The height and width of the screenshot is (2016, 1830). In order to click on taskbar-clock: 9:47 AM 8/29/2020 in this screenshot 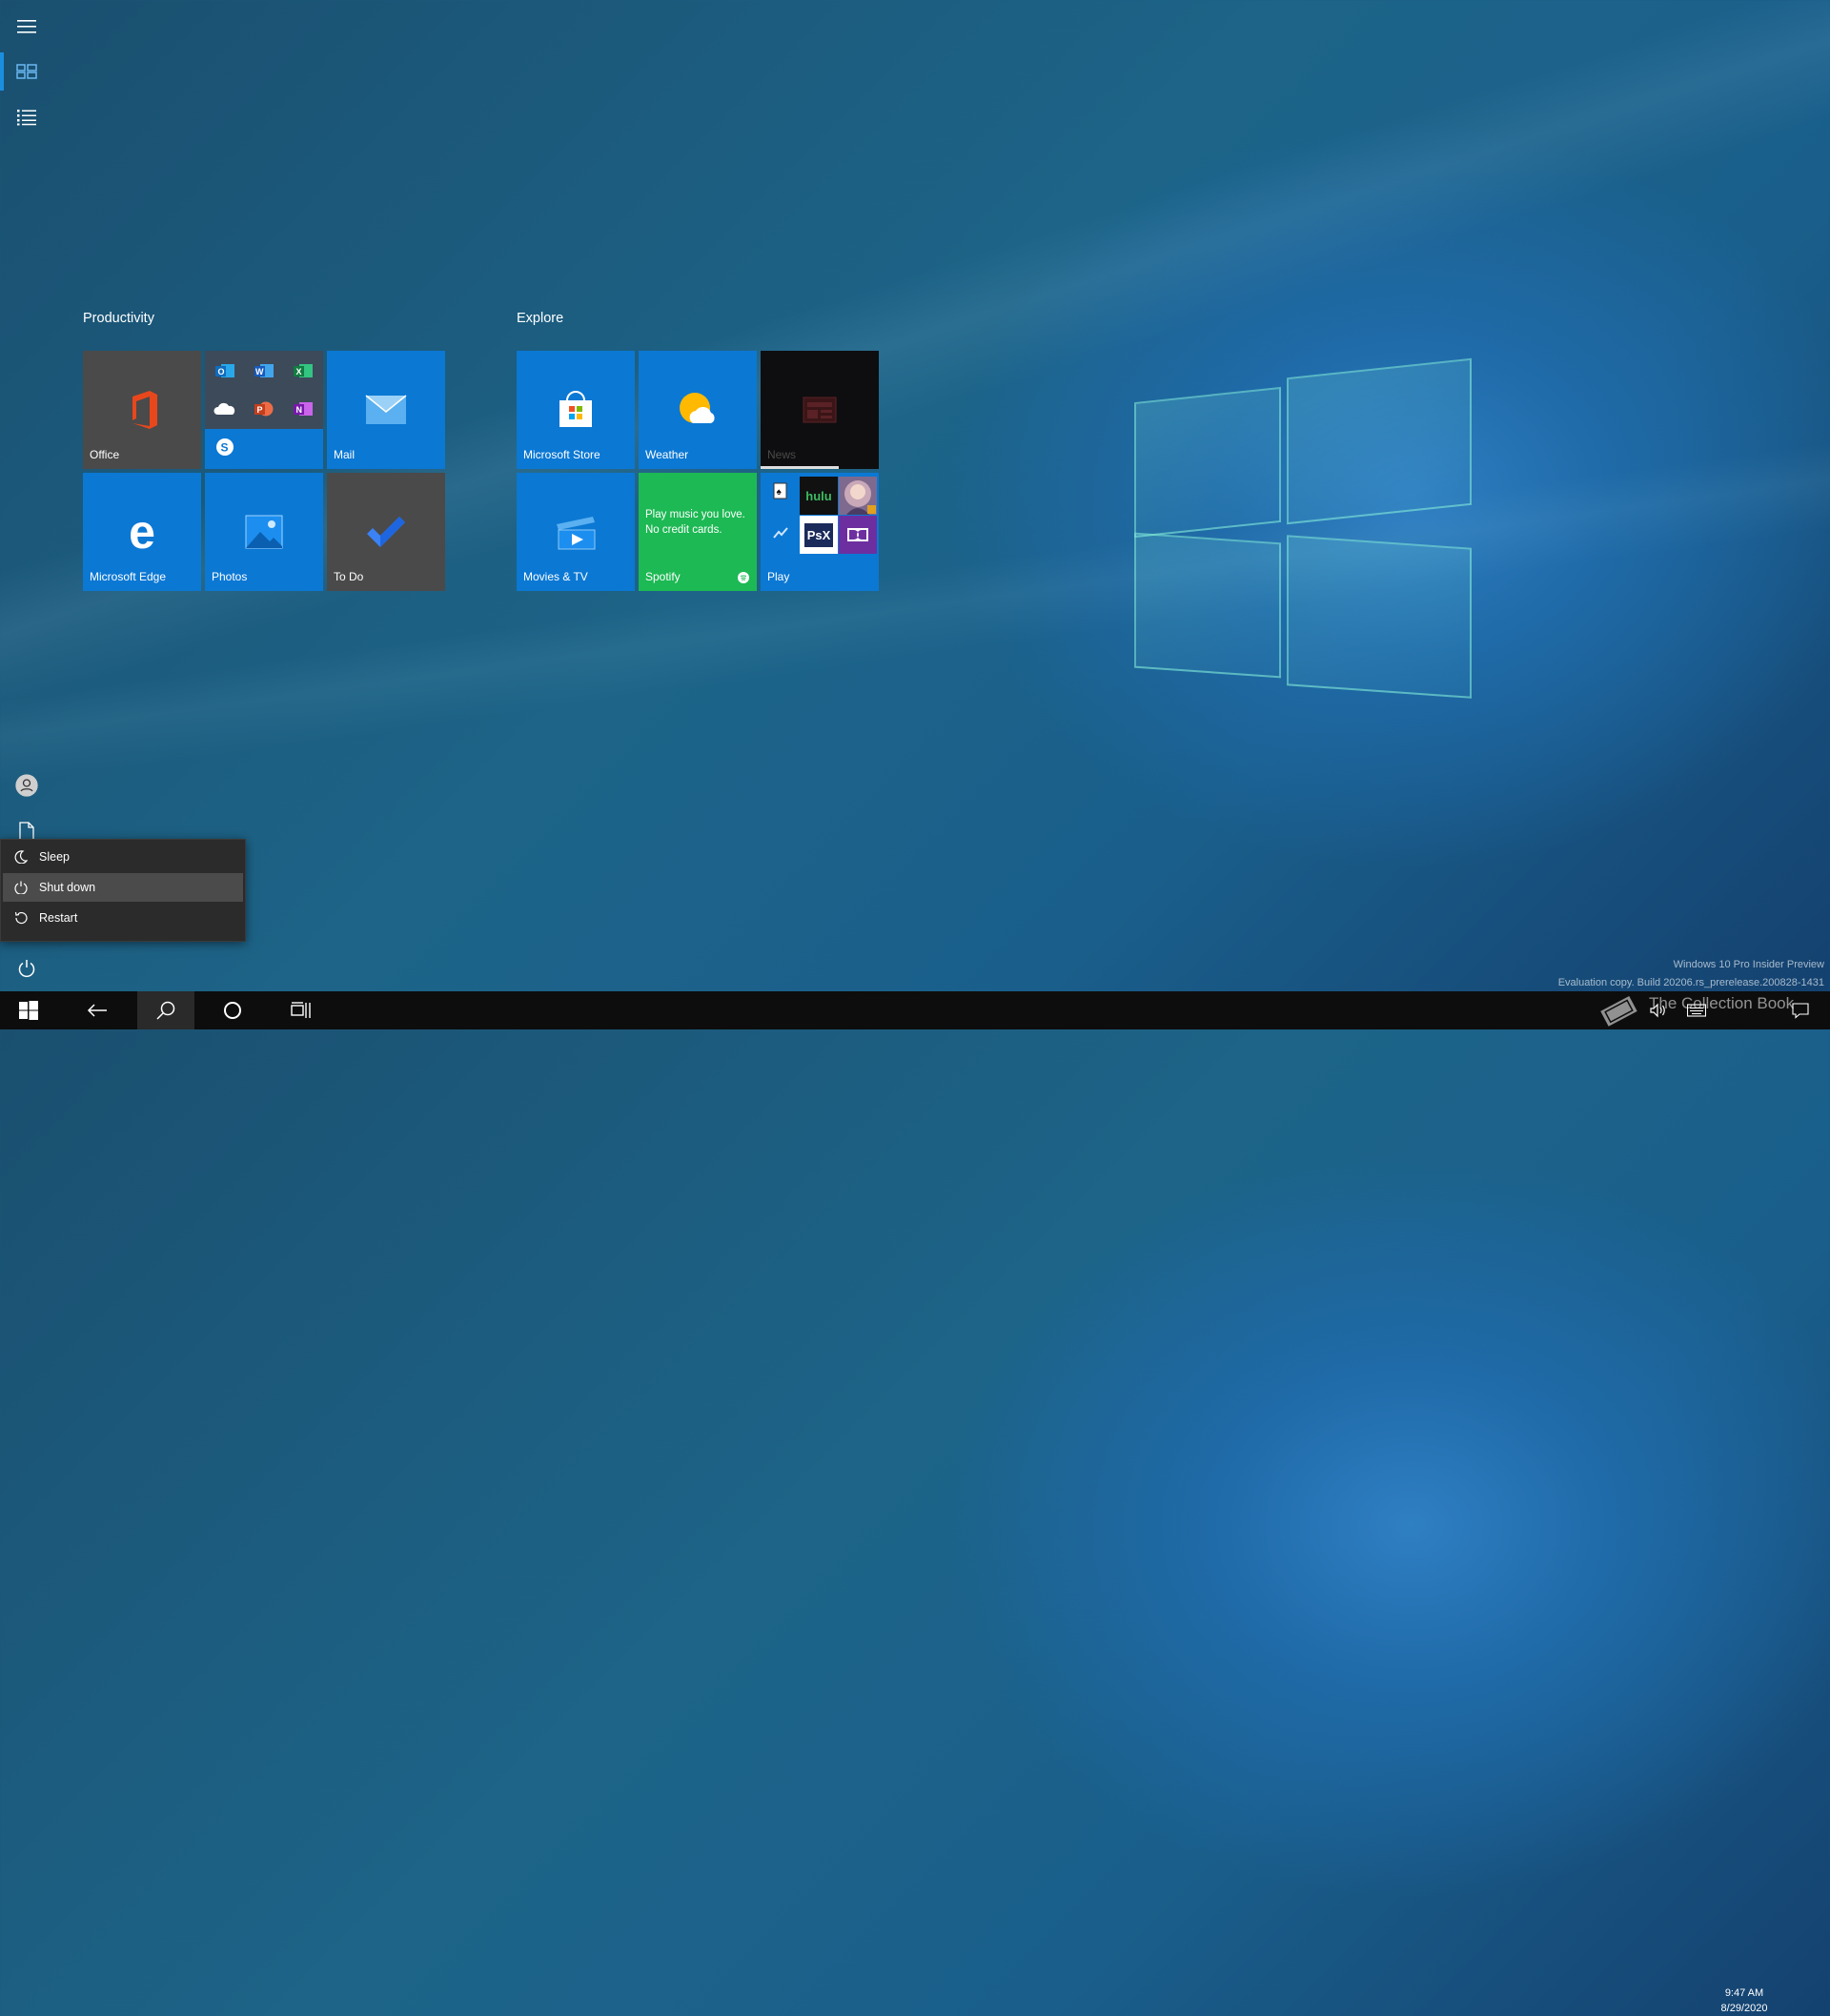, I will do `click(1745, 2000)`.